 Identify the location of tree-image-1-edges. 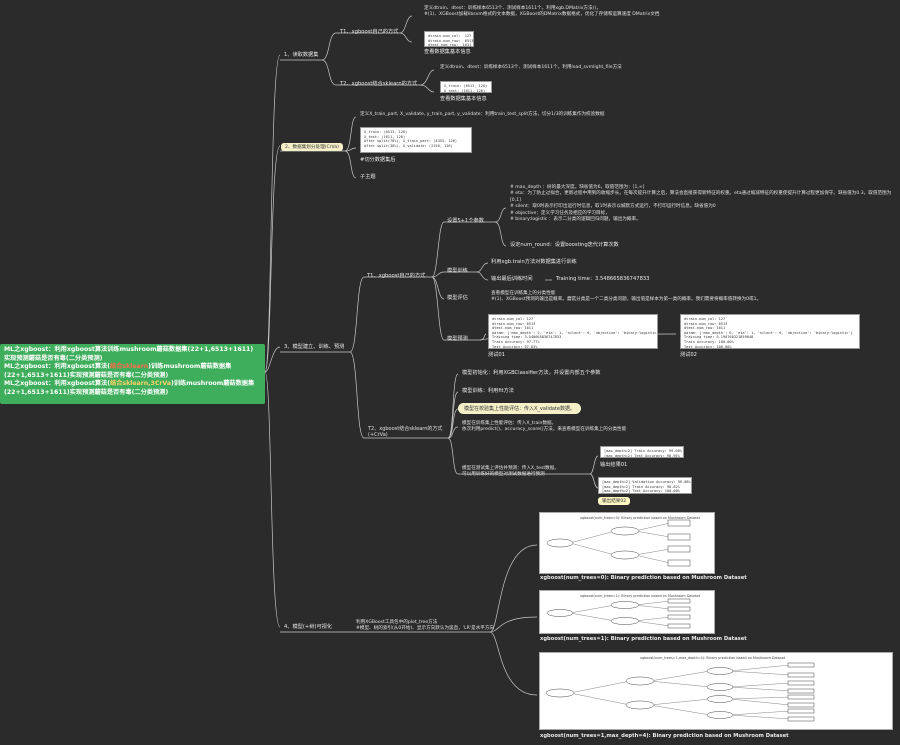
(618, 613).